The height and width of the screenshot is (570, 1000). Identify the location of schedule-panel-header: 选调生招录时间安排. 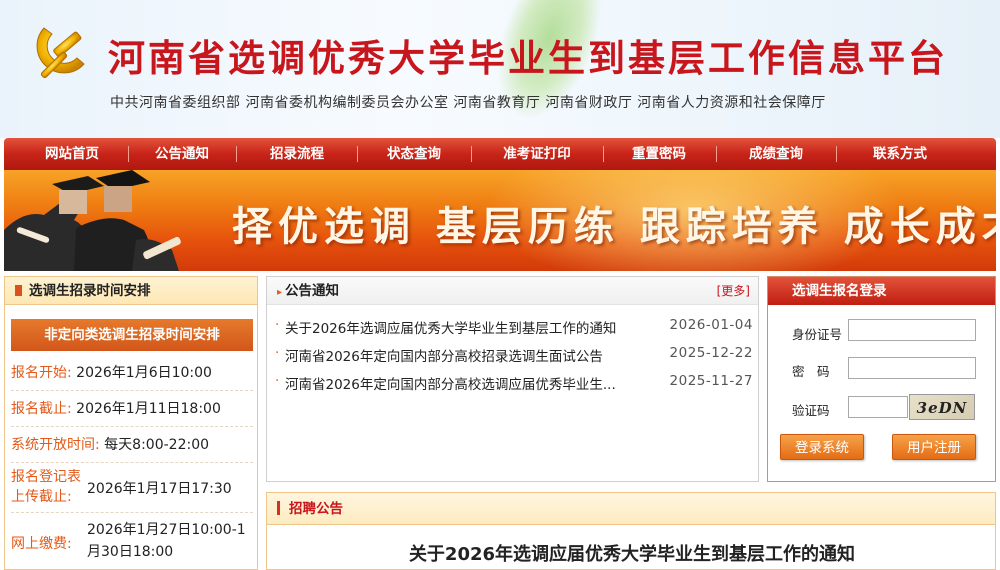
(131, 291).